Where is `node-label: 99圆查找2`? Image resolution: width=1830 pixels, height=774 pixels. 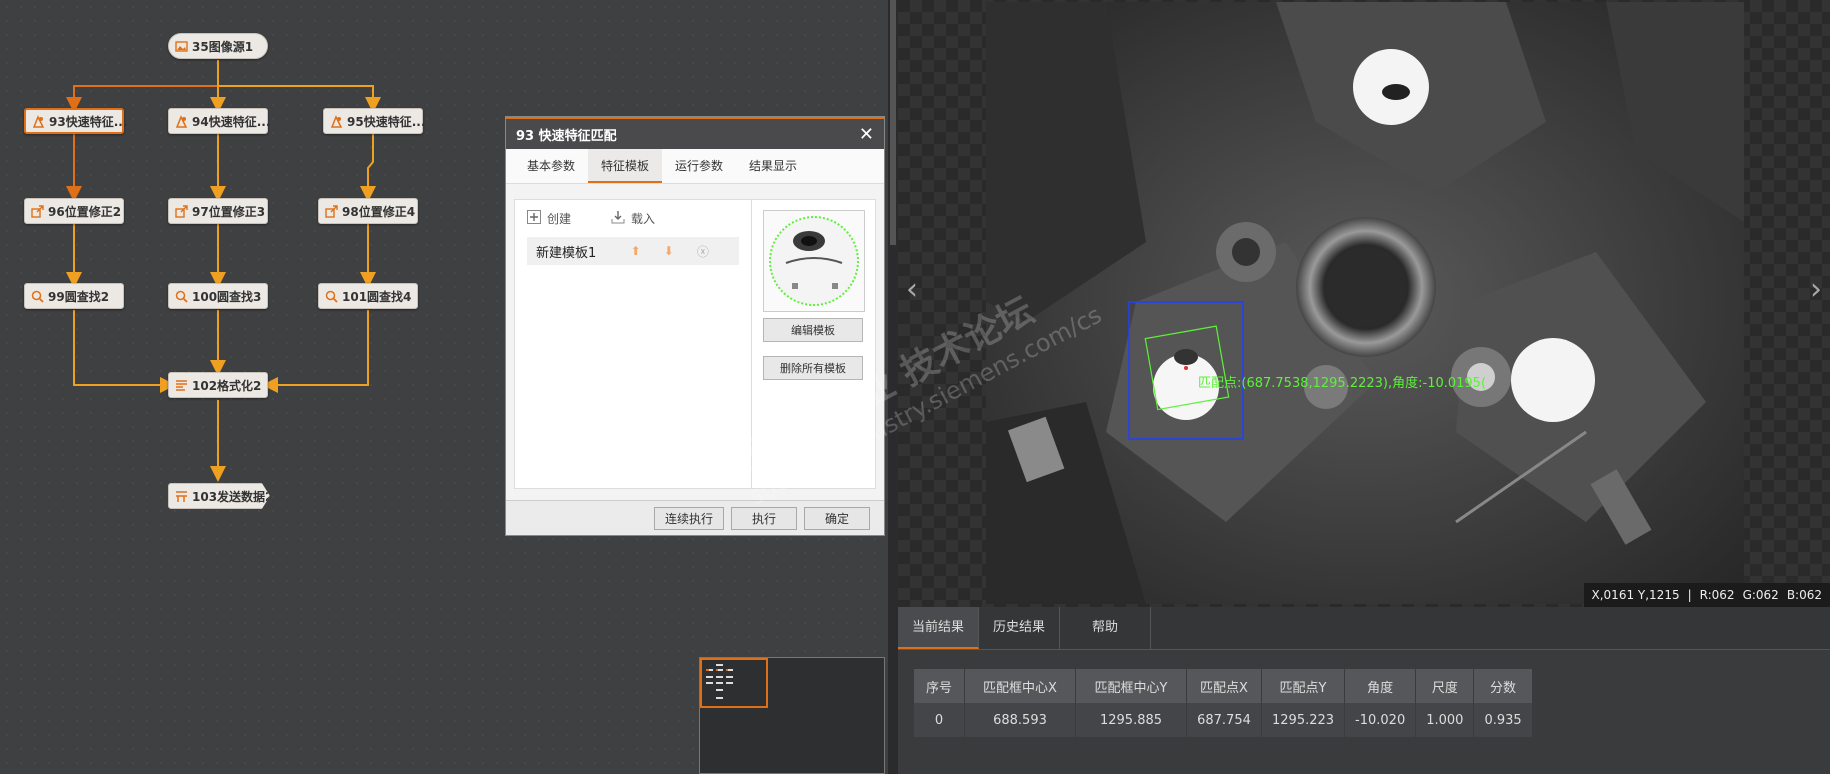
node-label: 99圆查找2 is located at coordinates (79, 296).